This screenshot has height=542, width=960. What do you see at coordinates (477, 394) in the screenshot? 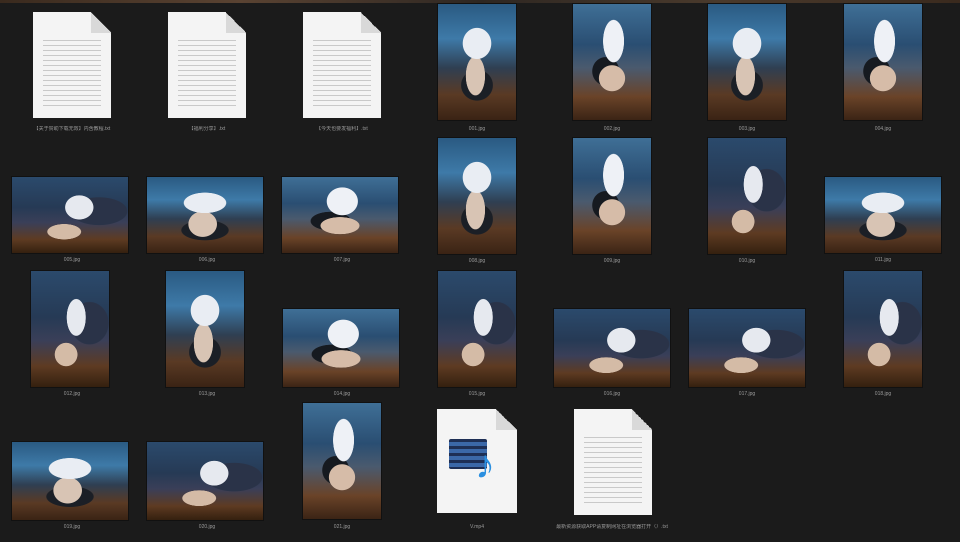
I see `file-name: 015.jpg` at bounding box center [477, 394].